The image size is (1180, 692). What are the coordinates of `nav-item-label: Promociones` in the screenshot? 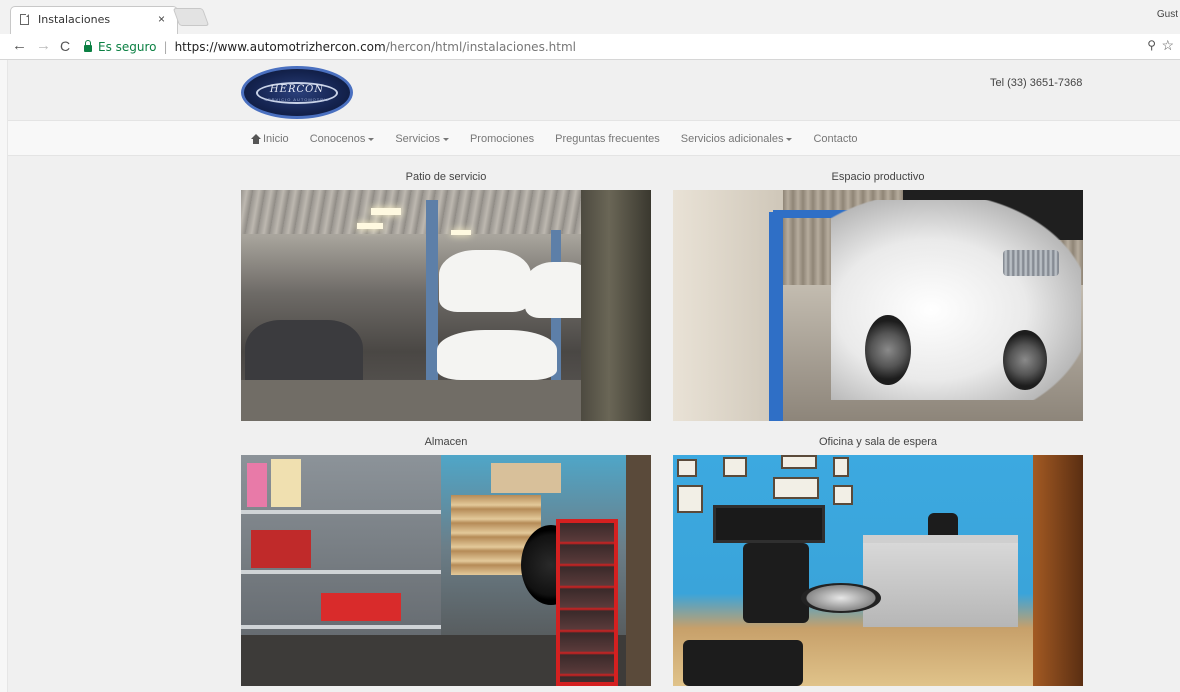 It's located at (502, 139).